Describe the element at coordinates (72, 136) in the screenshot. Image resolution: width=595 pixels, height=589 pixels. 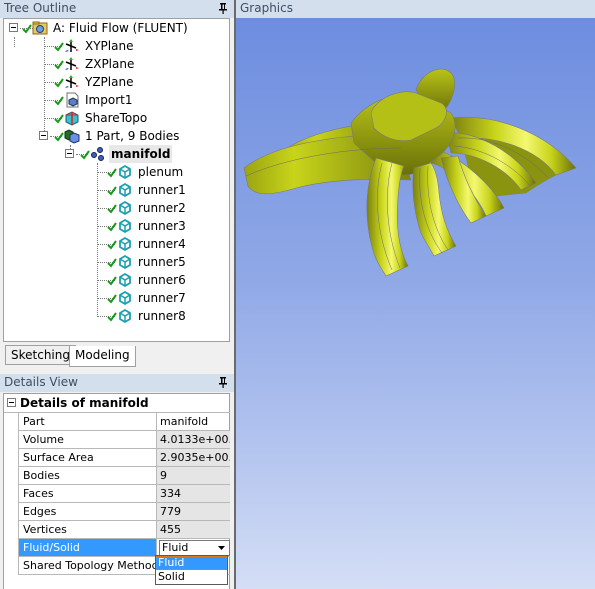
I see `parts-bodies-icon` at that location.